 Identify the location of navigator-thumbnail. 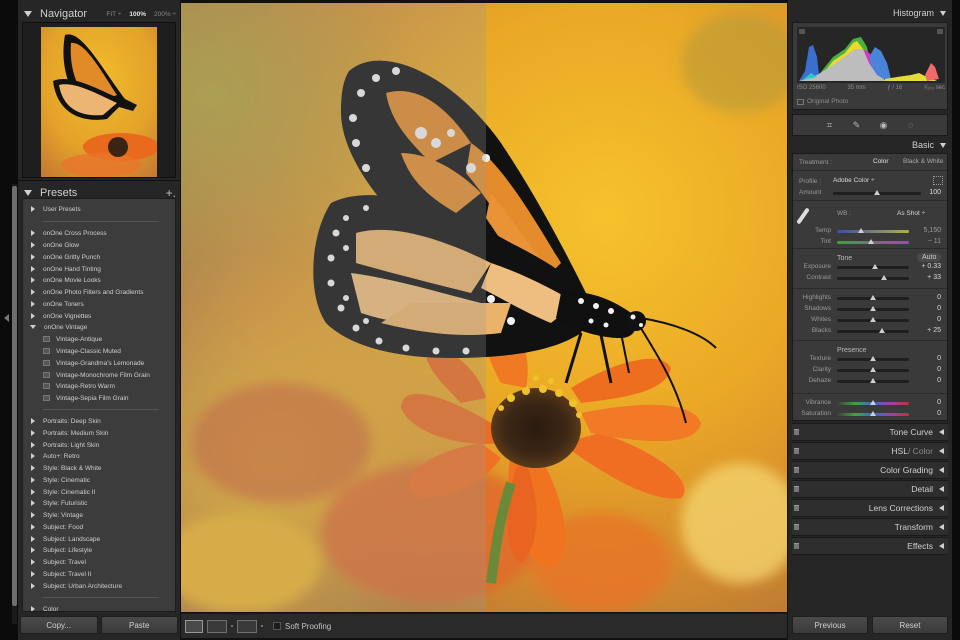
(99, 102).